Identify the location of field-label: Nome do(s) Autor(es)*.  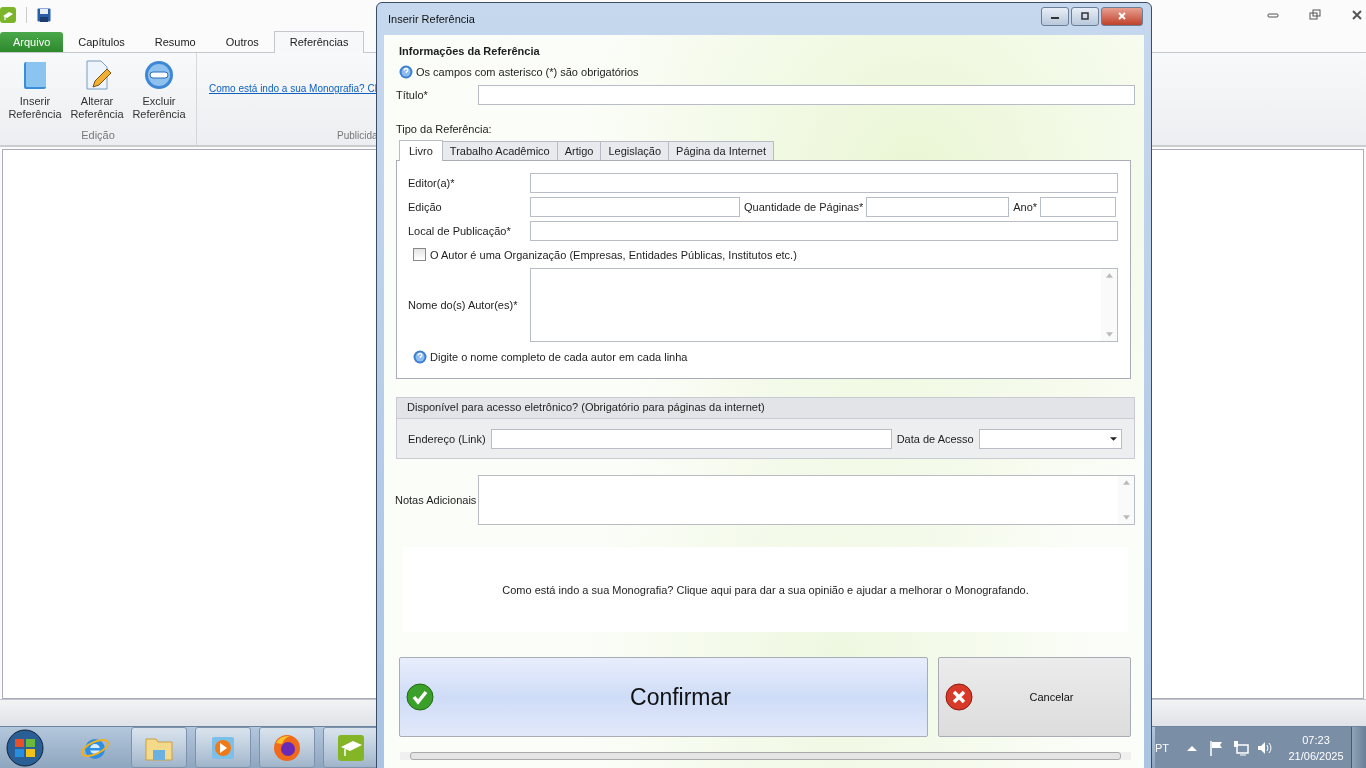
(463, 305).